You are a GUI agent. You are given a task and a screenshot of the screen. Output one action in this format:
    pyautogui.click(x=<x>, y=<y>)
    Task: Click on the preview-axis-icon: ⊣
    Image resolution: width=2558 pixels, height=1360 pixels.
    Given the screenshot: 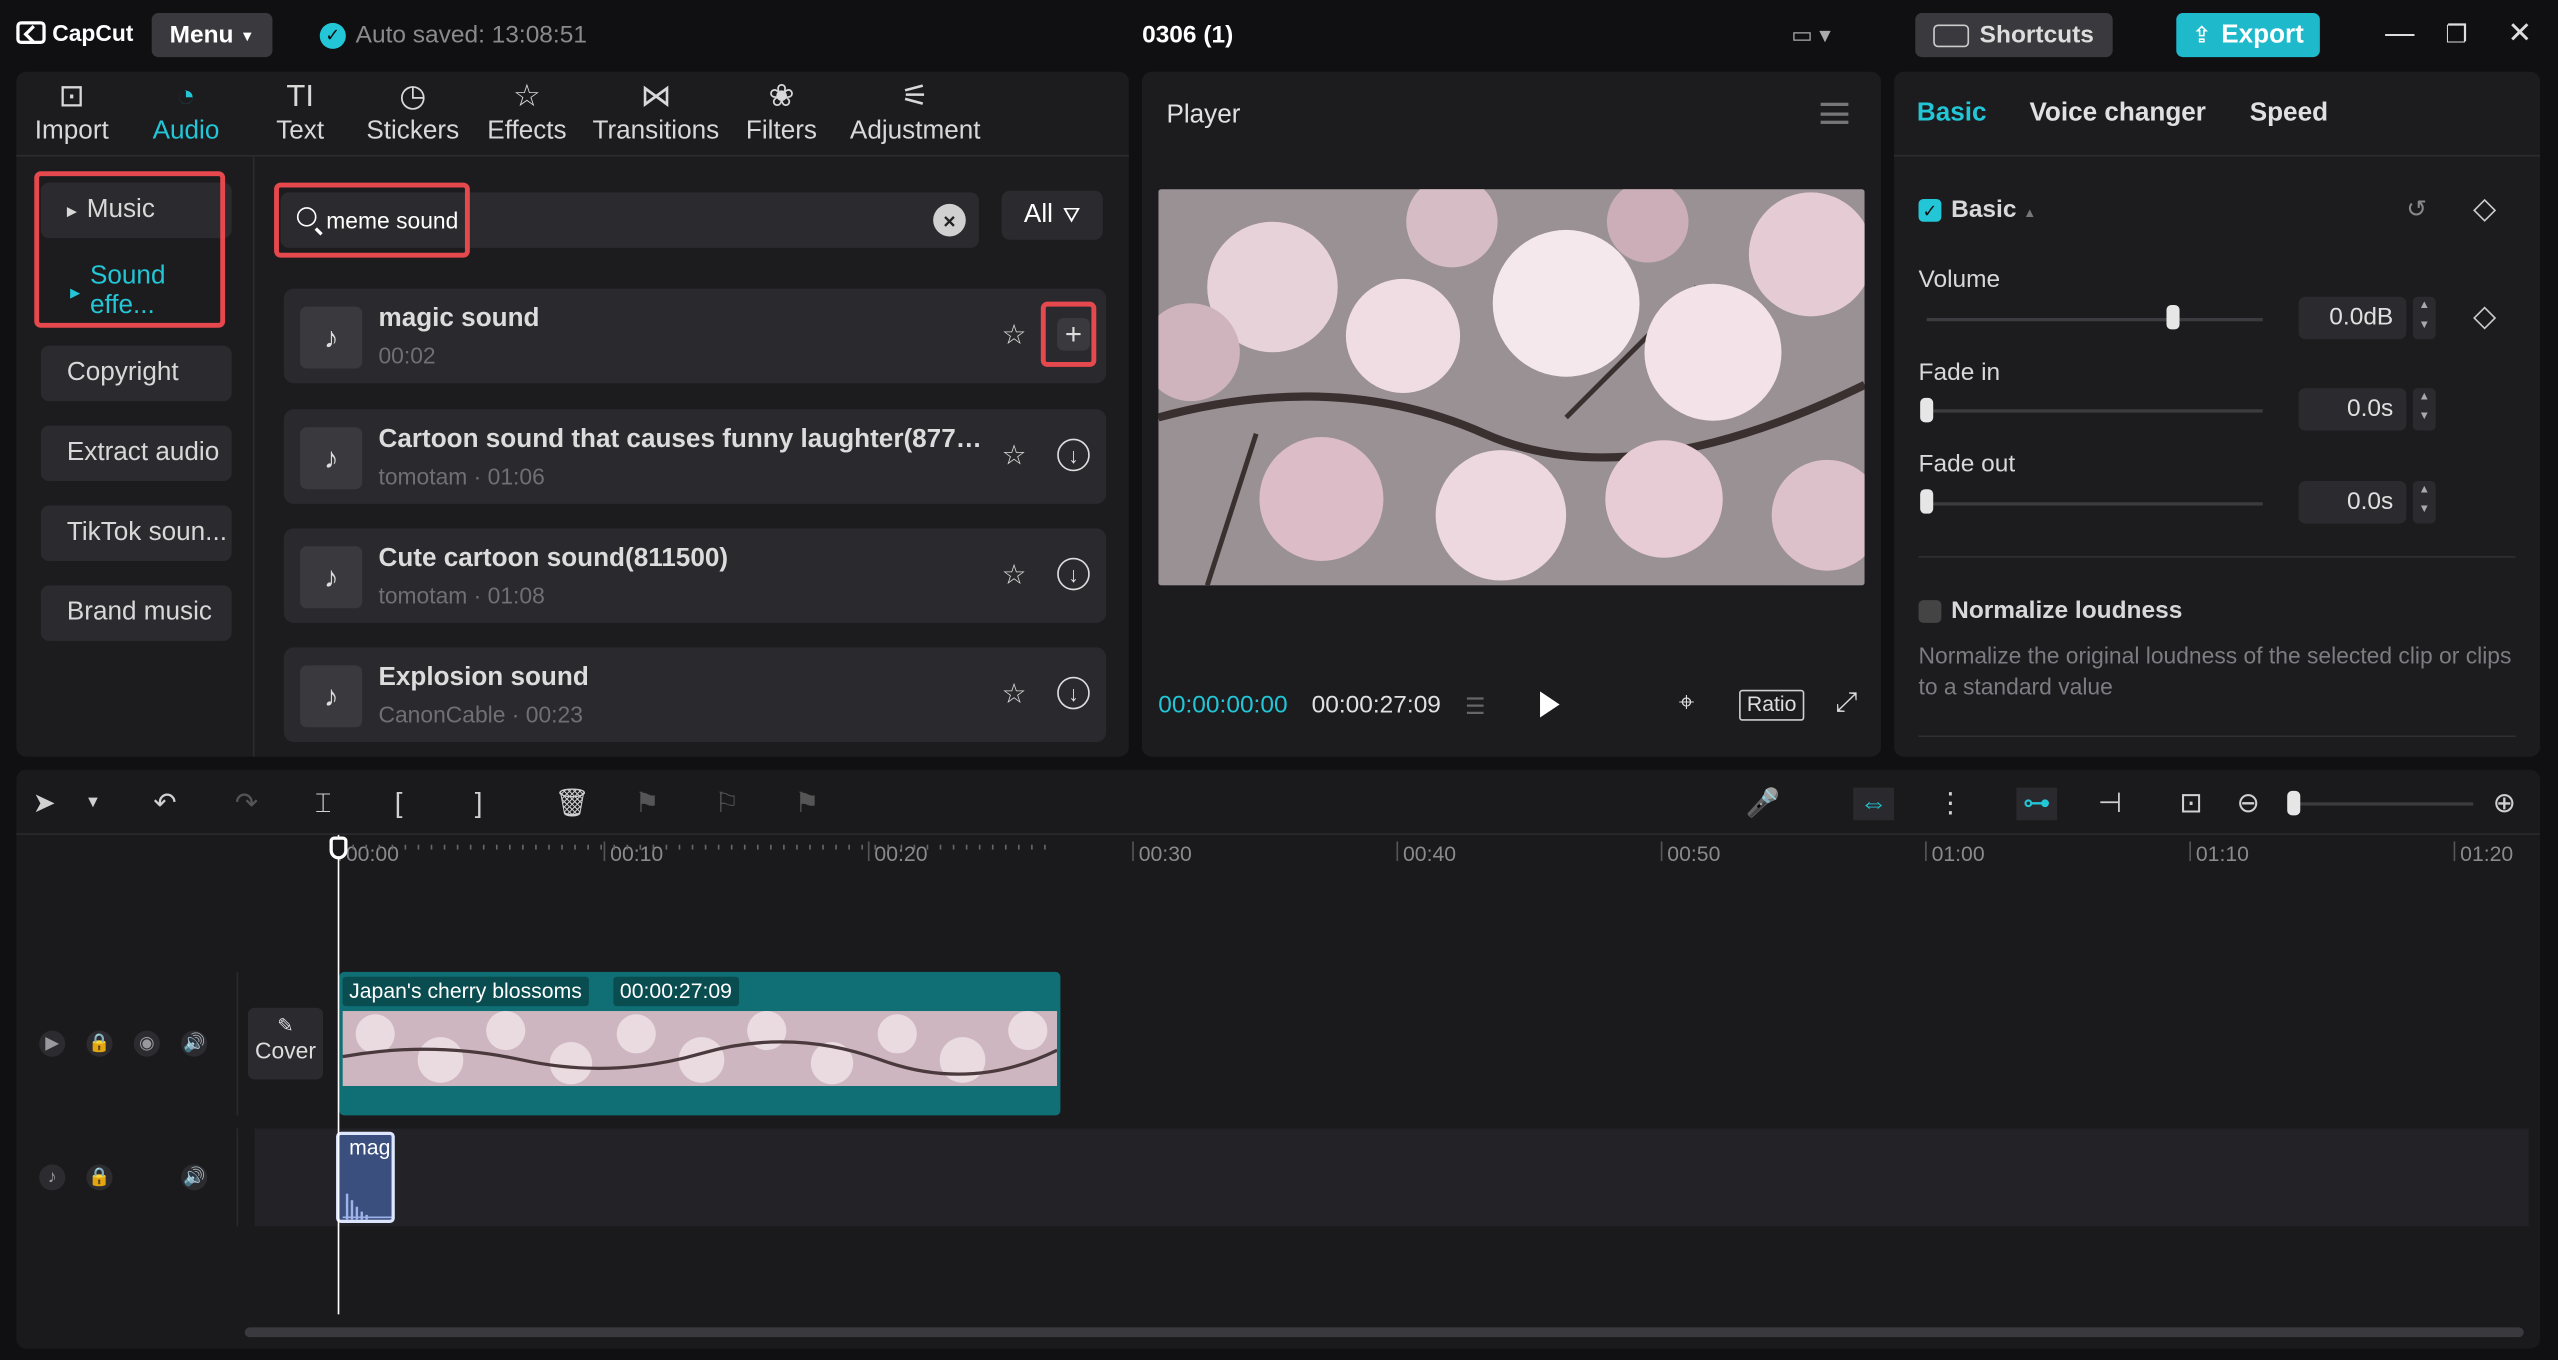 What is the action you would take?
    pyautogui.click(x=2110, y=804)
    